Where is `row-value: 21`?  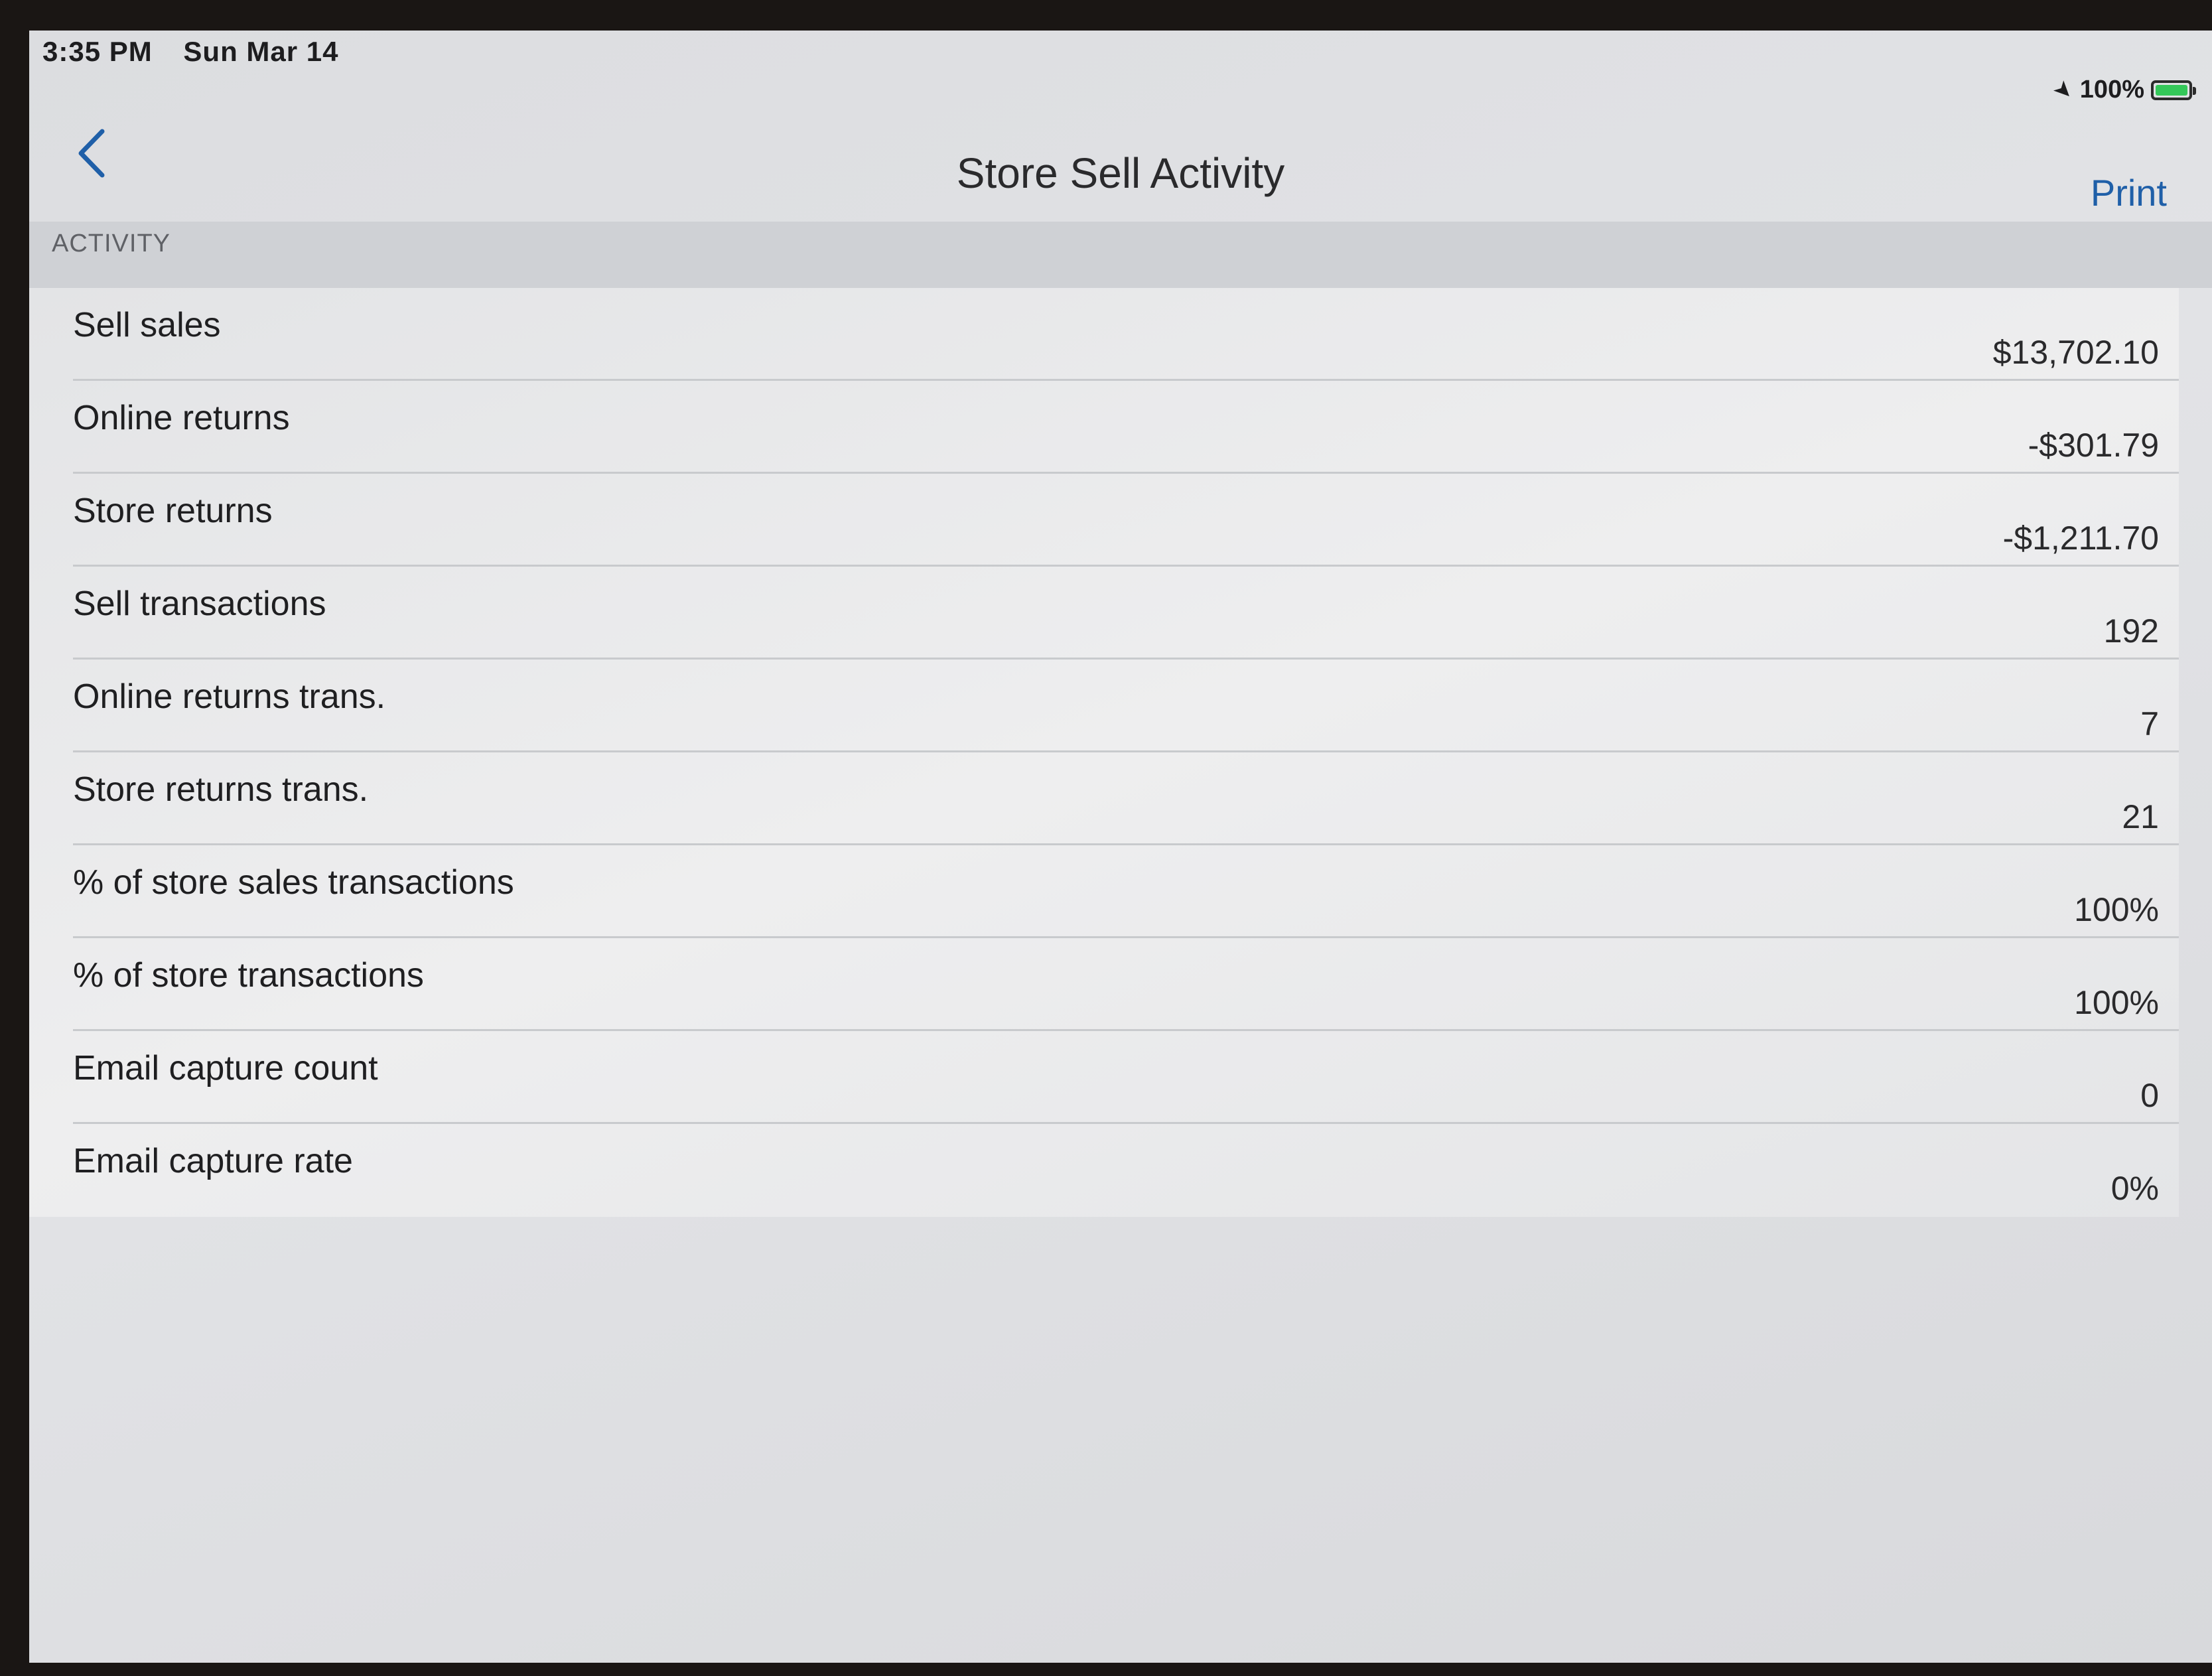
row-value: 21 is located at coordinates (2140, 816).